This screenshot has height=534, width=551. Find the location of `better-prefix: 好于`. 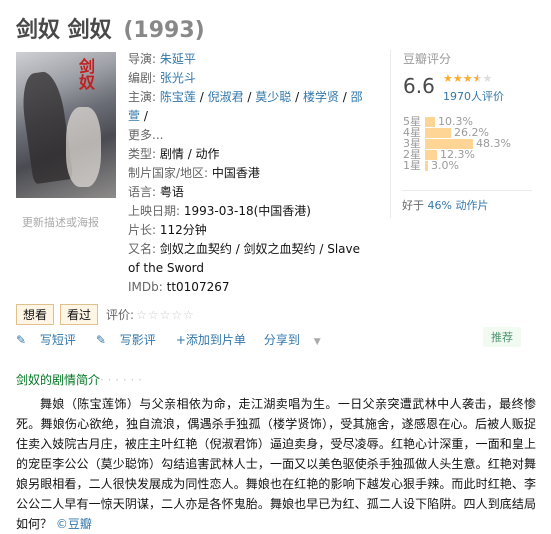

better-prefix: 好于 is located at coordinates (413, 205).